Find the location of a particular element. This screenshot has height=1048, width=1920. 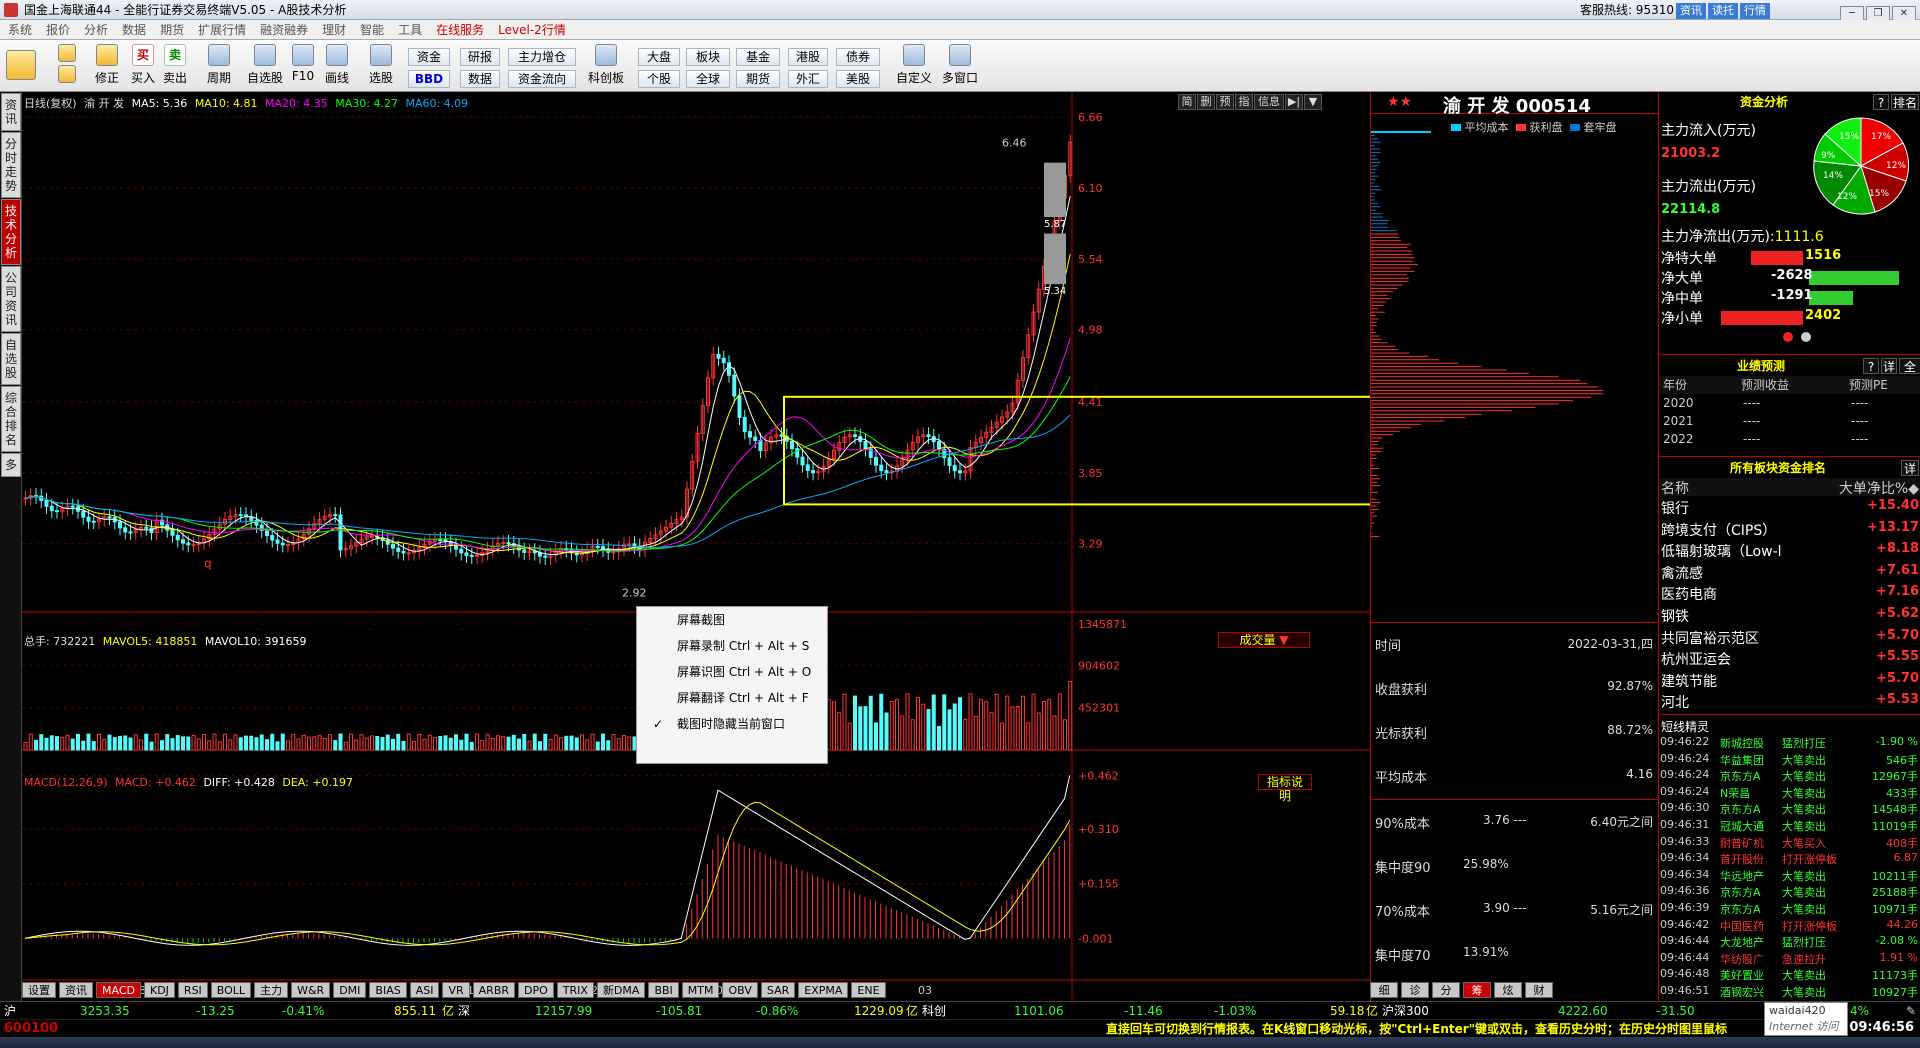

page-up-button is located at coordinates (67, 67).